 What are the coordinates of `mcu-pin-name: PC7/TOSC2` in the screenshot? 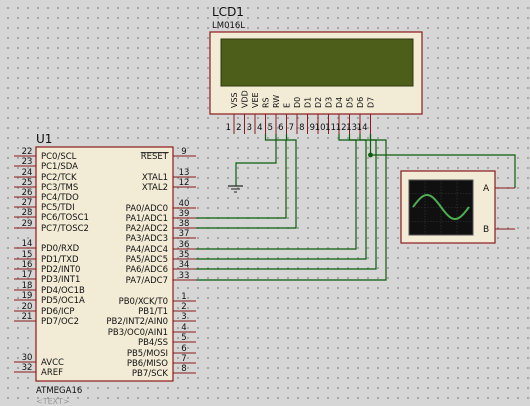 It's located at (65, 229).